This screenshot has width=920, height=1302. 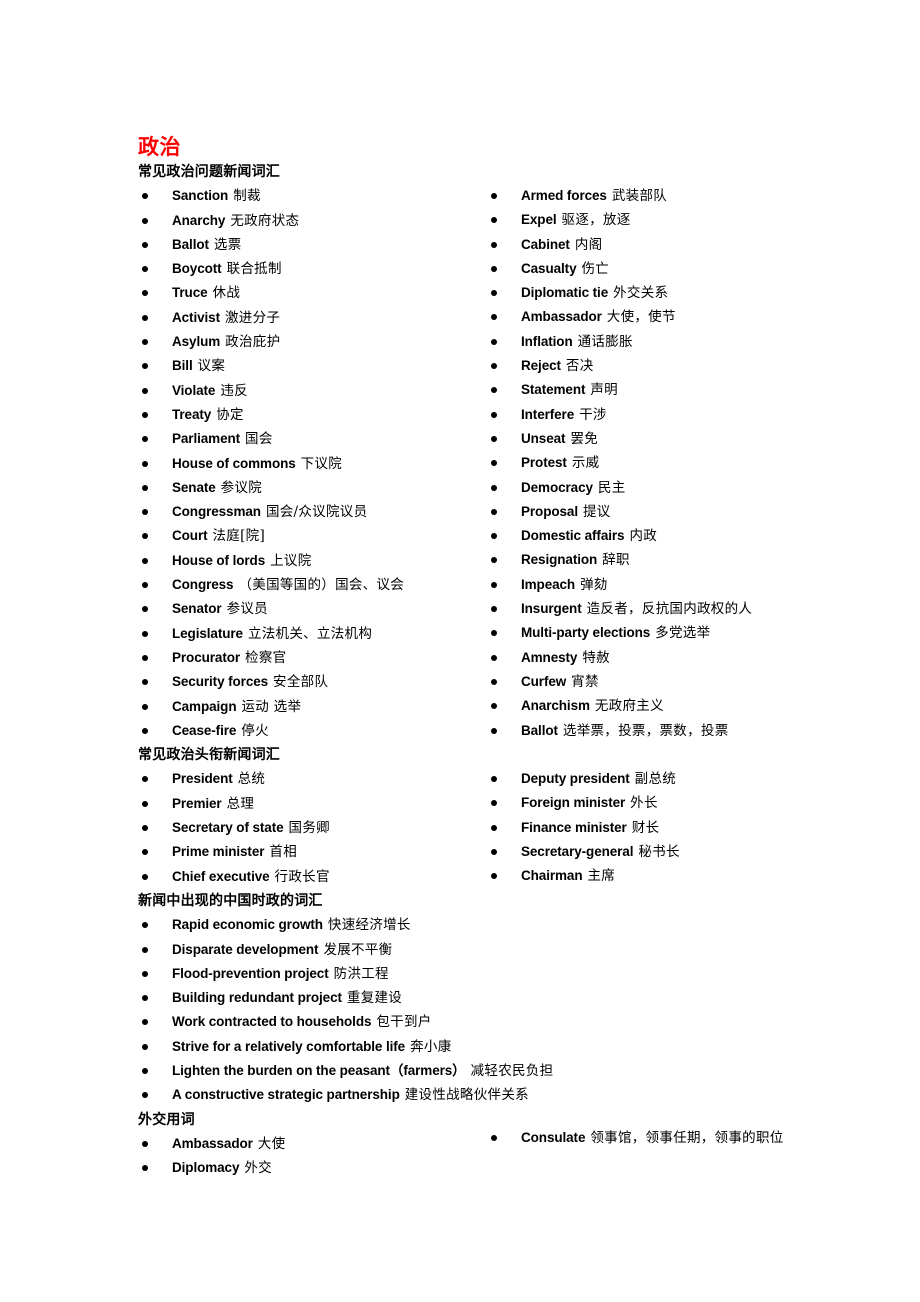 I want to click on term-chinese: 国务卿, so click(x=309, y=828).